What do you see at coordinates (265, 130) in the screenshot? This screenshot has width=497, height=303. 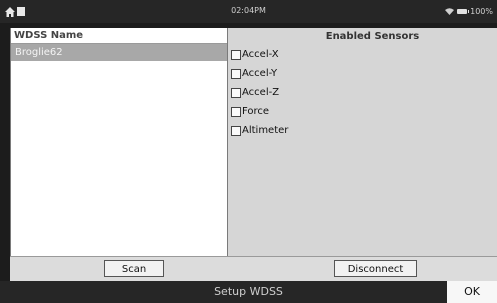 I see `sensor-label: Altimeter` at bounding box center [265, 130].